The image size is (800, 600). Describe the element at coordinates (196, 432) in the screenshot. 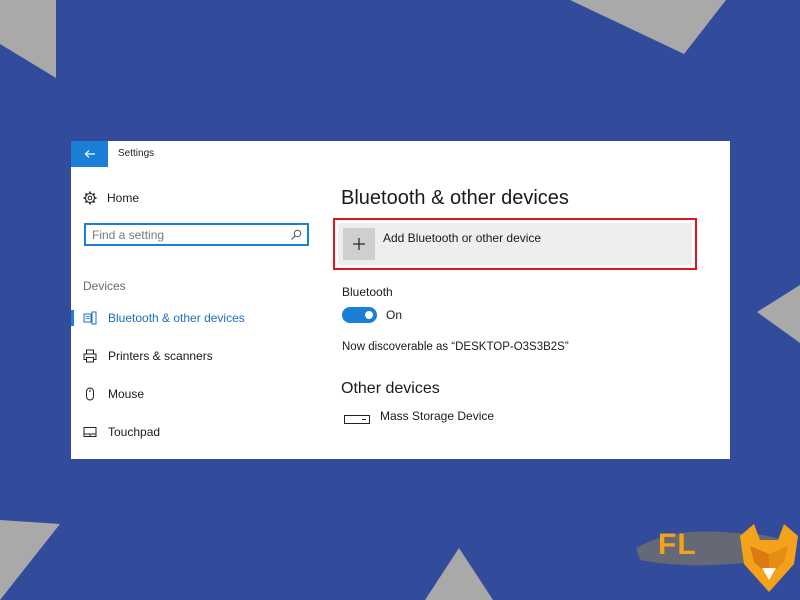

I see `sidebar-item-touchpad: Touchpad` at that location.